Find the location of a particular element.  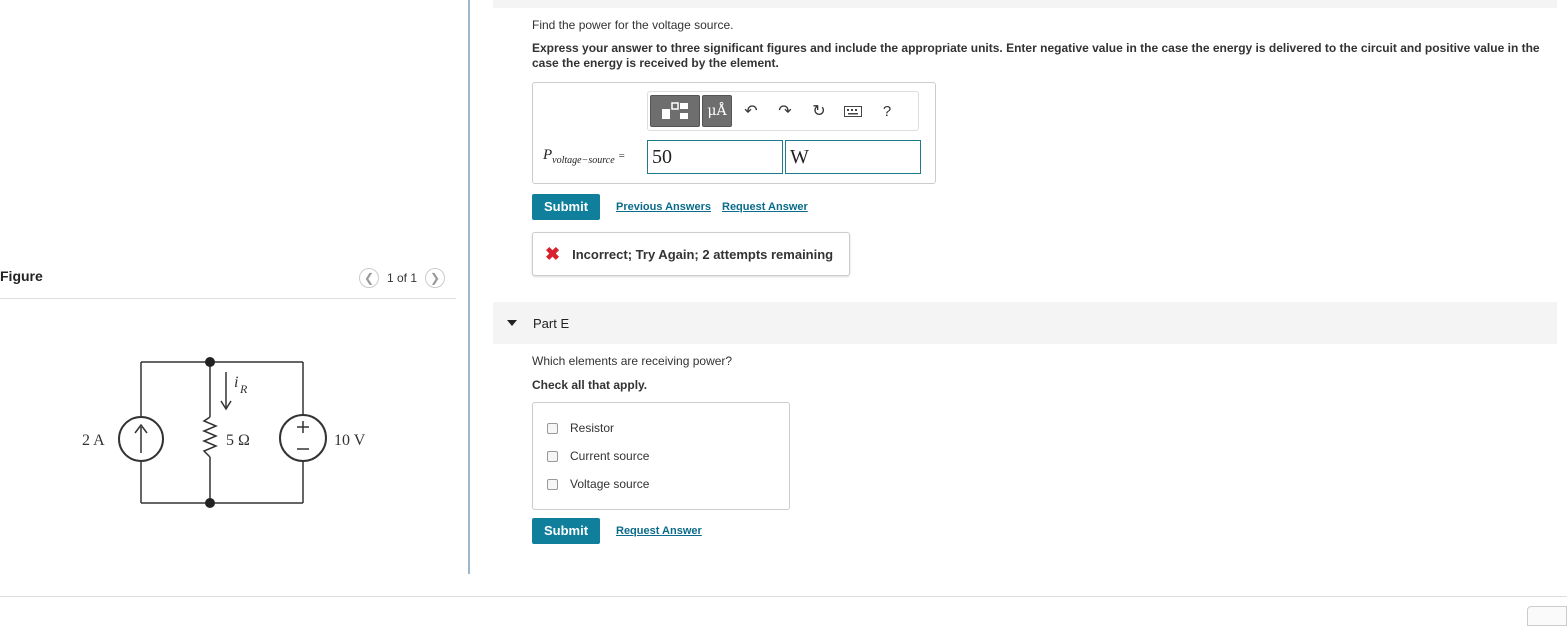

redo-icon: ↷ is located at coordinates (785, 111).